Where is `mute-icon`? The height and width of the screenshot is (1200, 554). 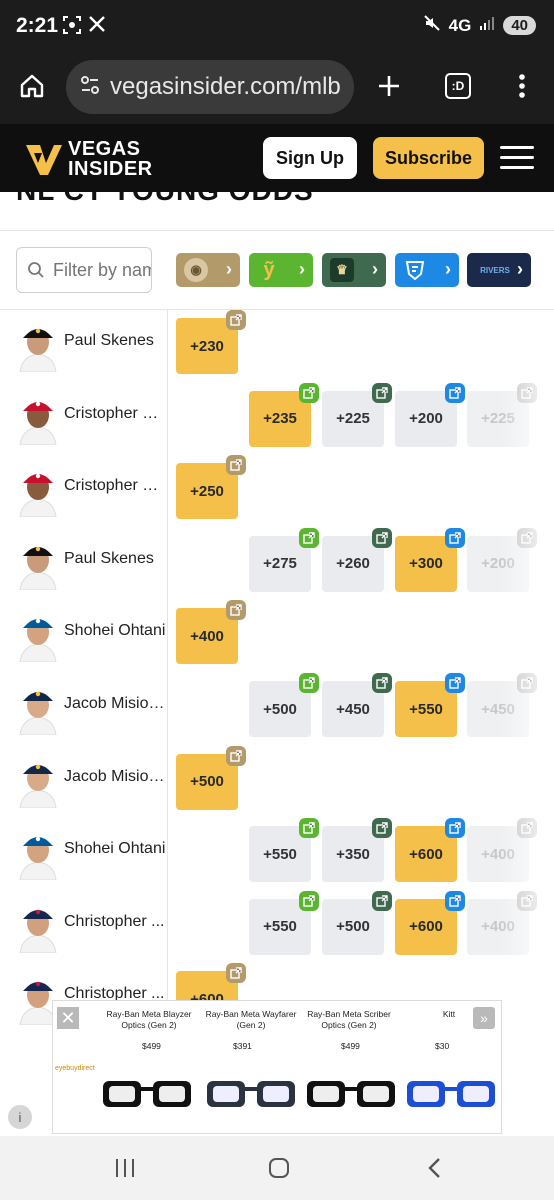
mute-icon is located at coordinates (432, 25).